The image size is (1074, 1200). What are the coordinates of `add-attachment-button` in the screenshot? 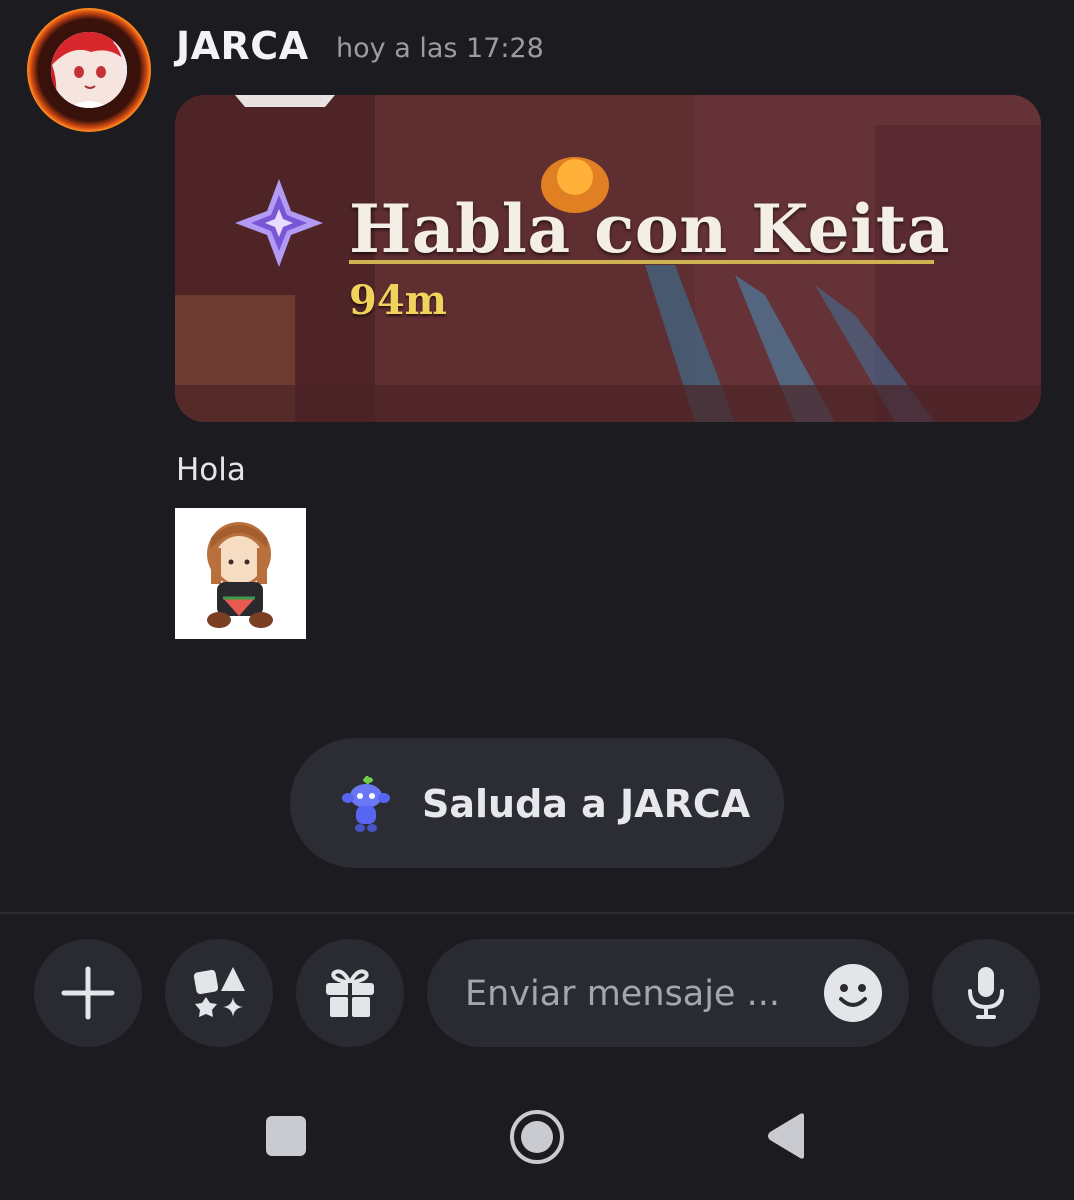 It's located at (88, 993).